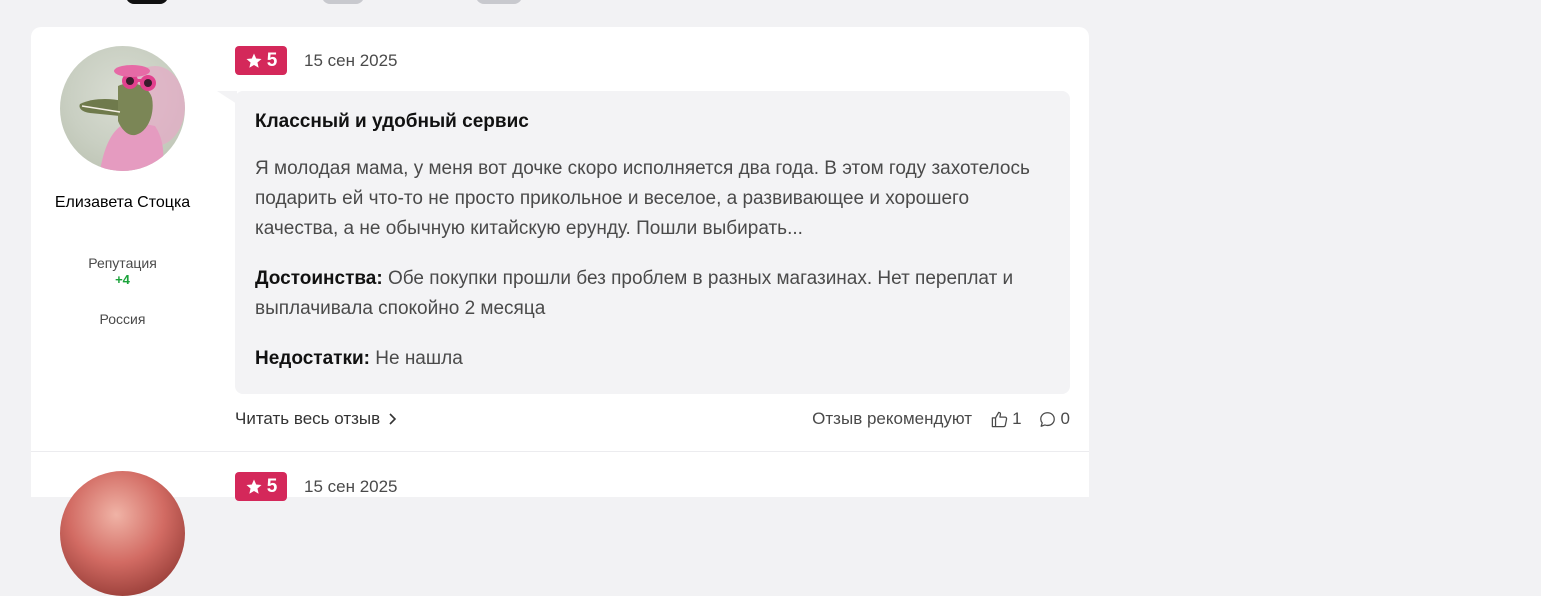  I want to click on comment-count: 0, so click(1065, 418).